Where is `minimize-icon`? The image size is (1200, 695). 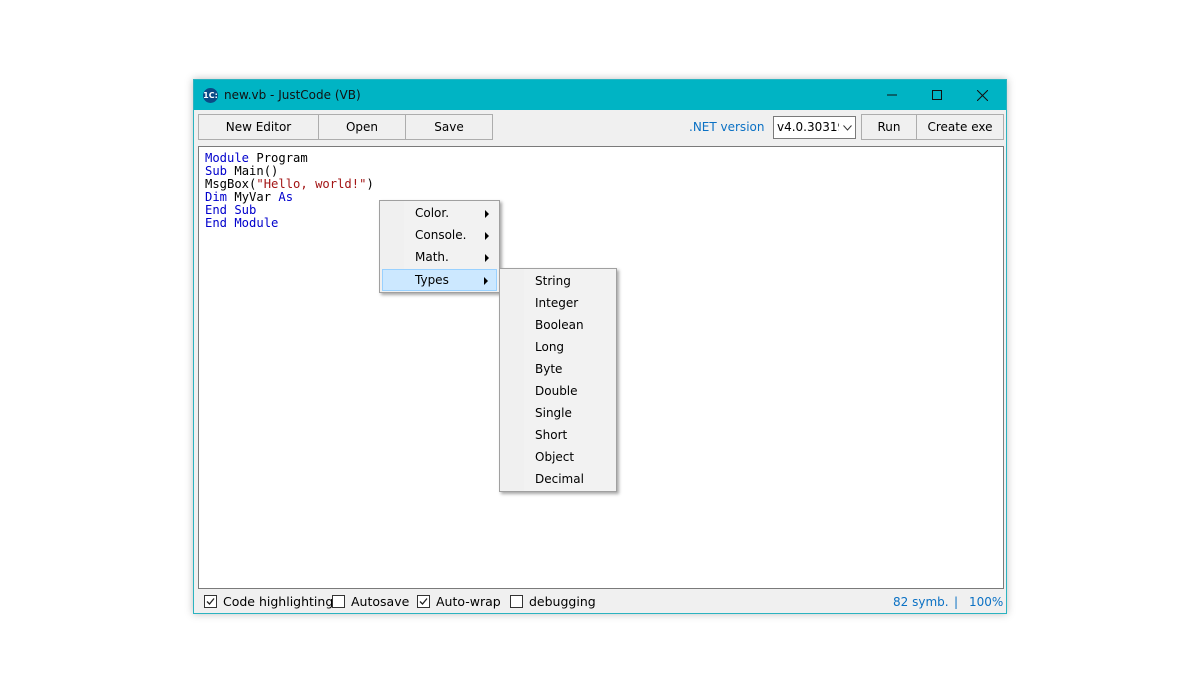
minimize-icon is located at coordinates (891, 95).